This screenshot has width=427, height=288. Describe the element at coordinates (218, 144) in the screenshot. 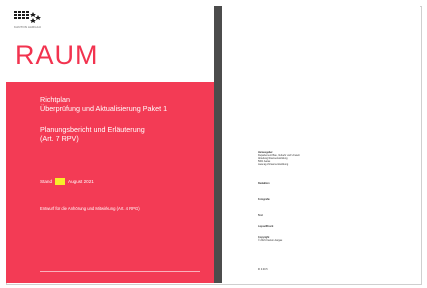

I see `page-spine` at that location.